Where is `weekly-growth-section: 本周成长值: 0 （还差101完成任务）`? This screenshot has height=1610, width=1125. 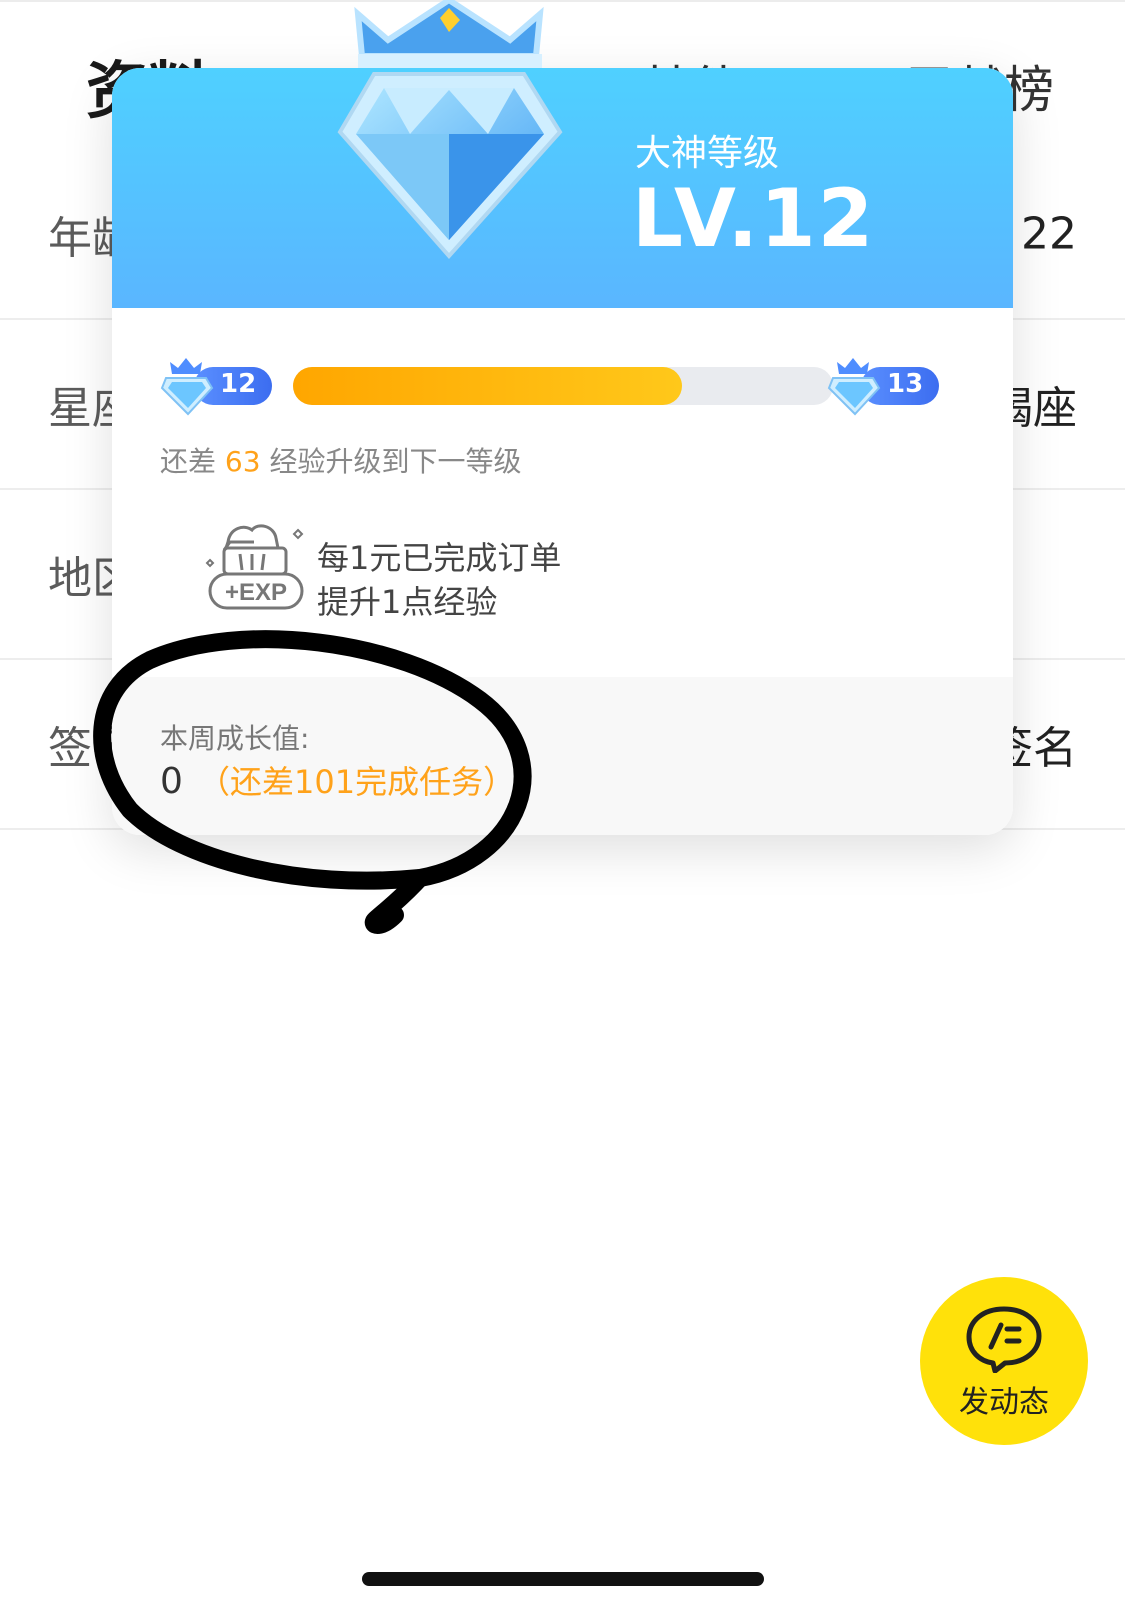 weekly-growth-section: 本周成长值: 0 （还差101完成任务） is located at coordinates (562, 756).